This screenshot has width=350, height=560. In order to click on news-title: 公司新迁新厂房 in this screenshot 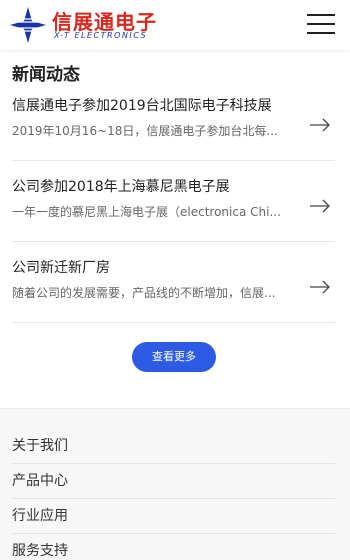, I will do `click(162, 267)`.